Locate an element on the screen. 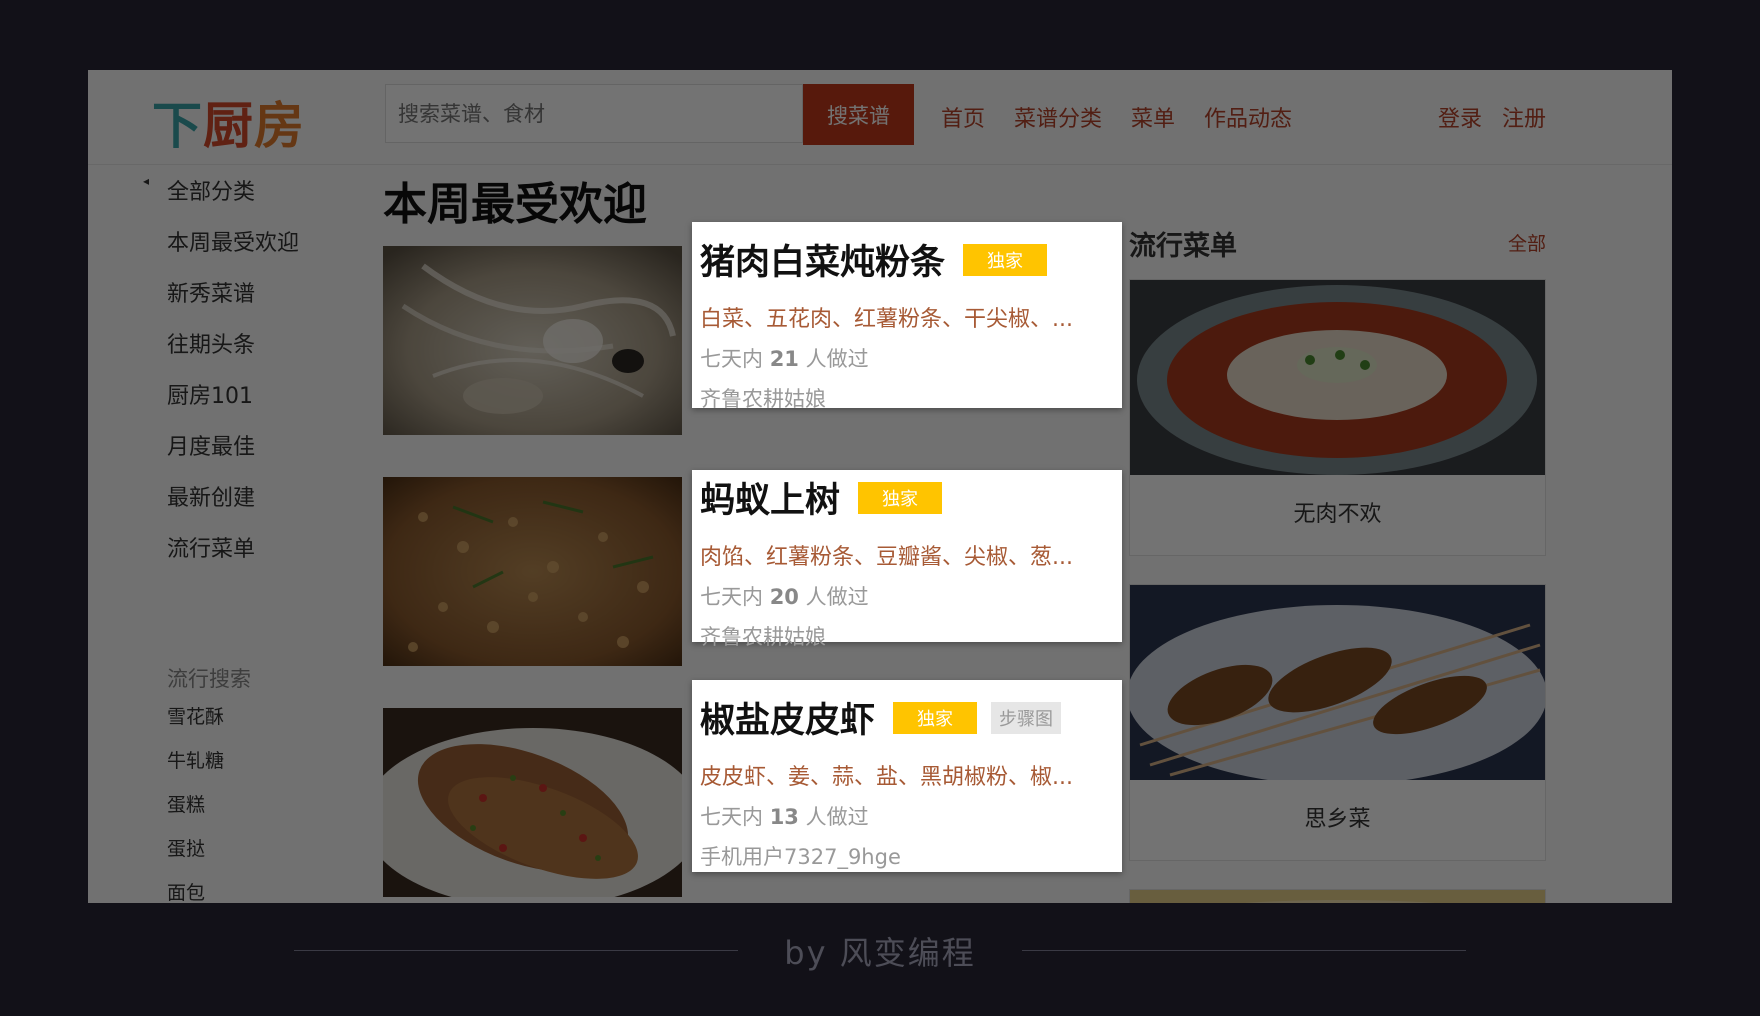 The width and height of the screenshot is (1760, 1016). sidebar-item-popular-menus: 流行菜单 is located at coordinates (211, 547).